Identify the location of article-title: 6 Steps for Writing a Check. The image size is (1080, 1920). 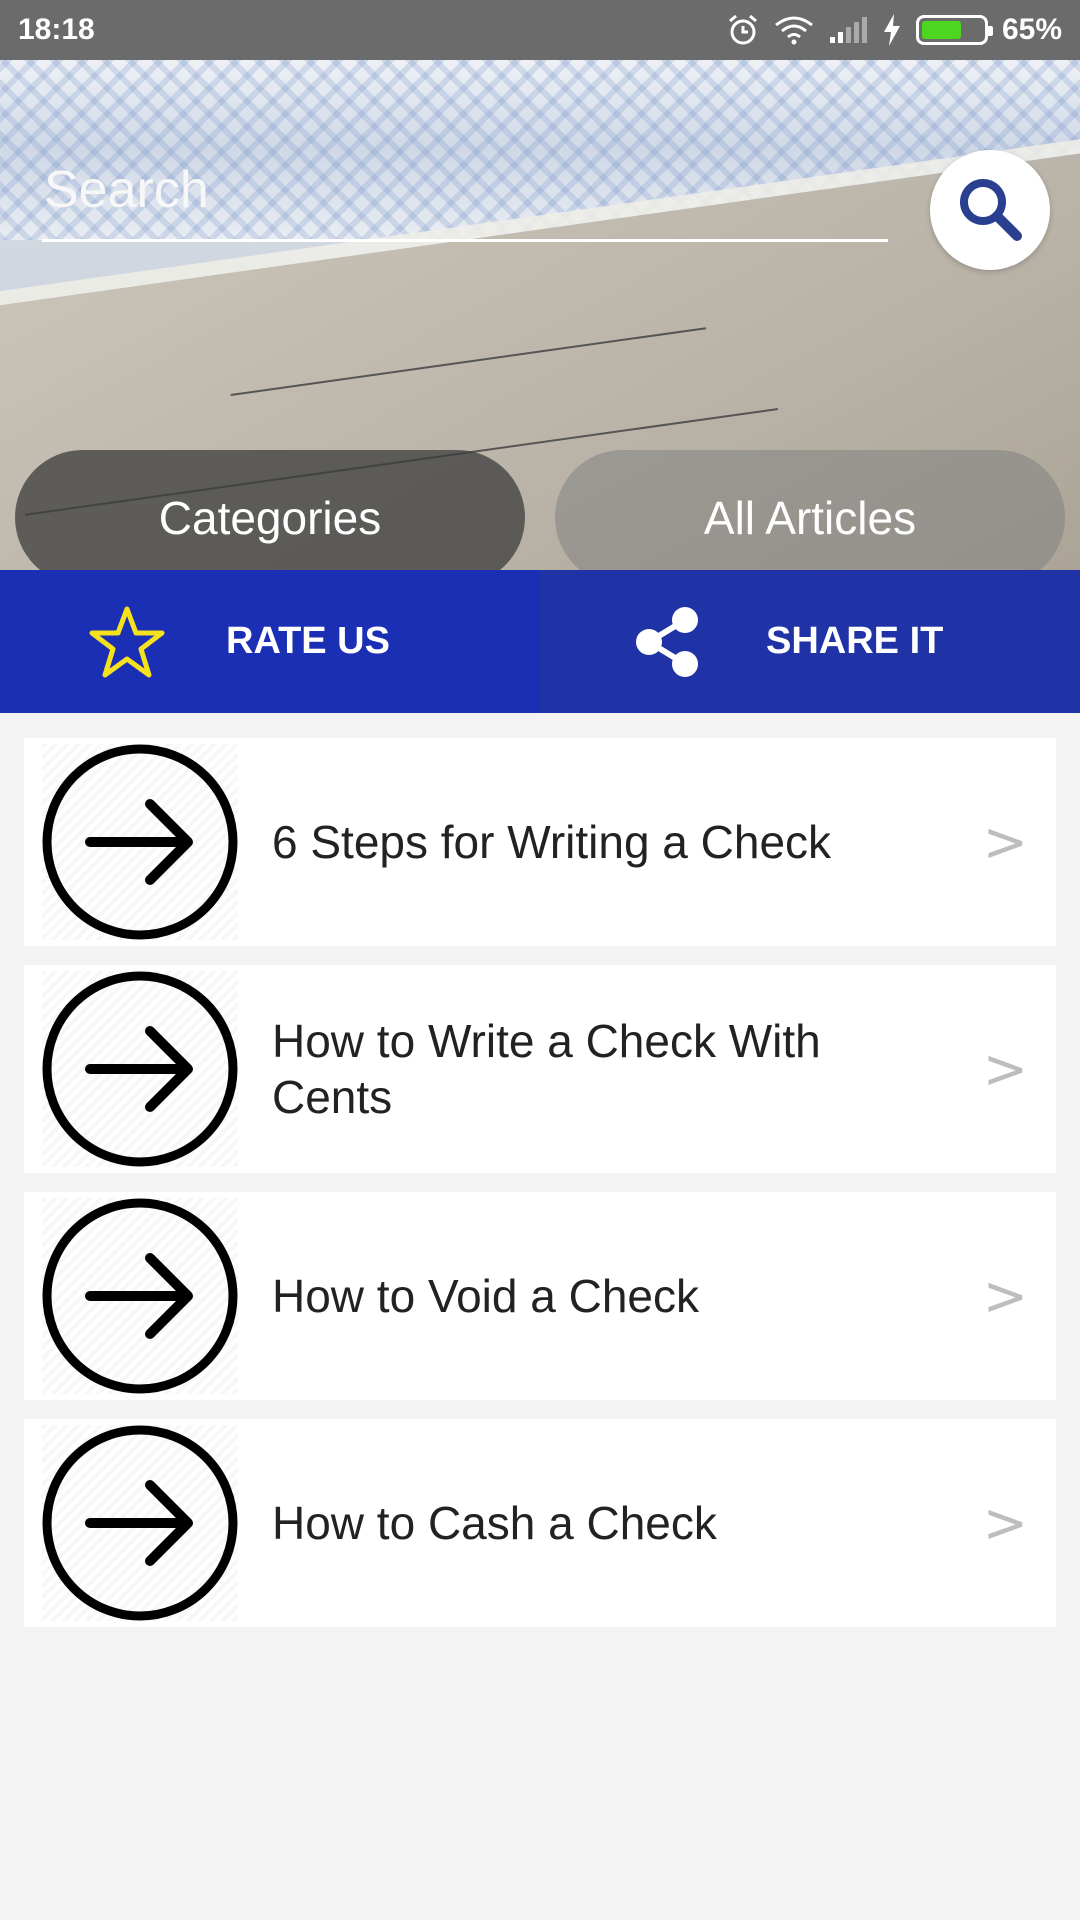
(552, 842).